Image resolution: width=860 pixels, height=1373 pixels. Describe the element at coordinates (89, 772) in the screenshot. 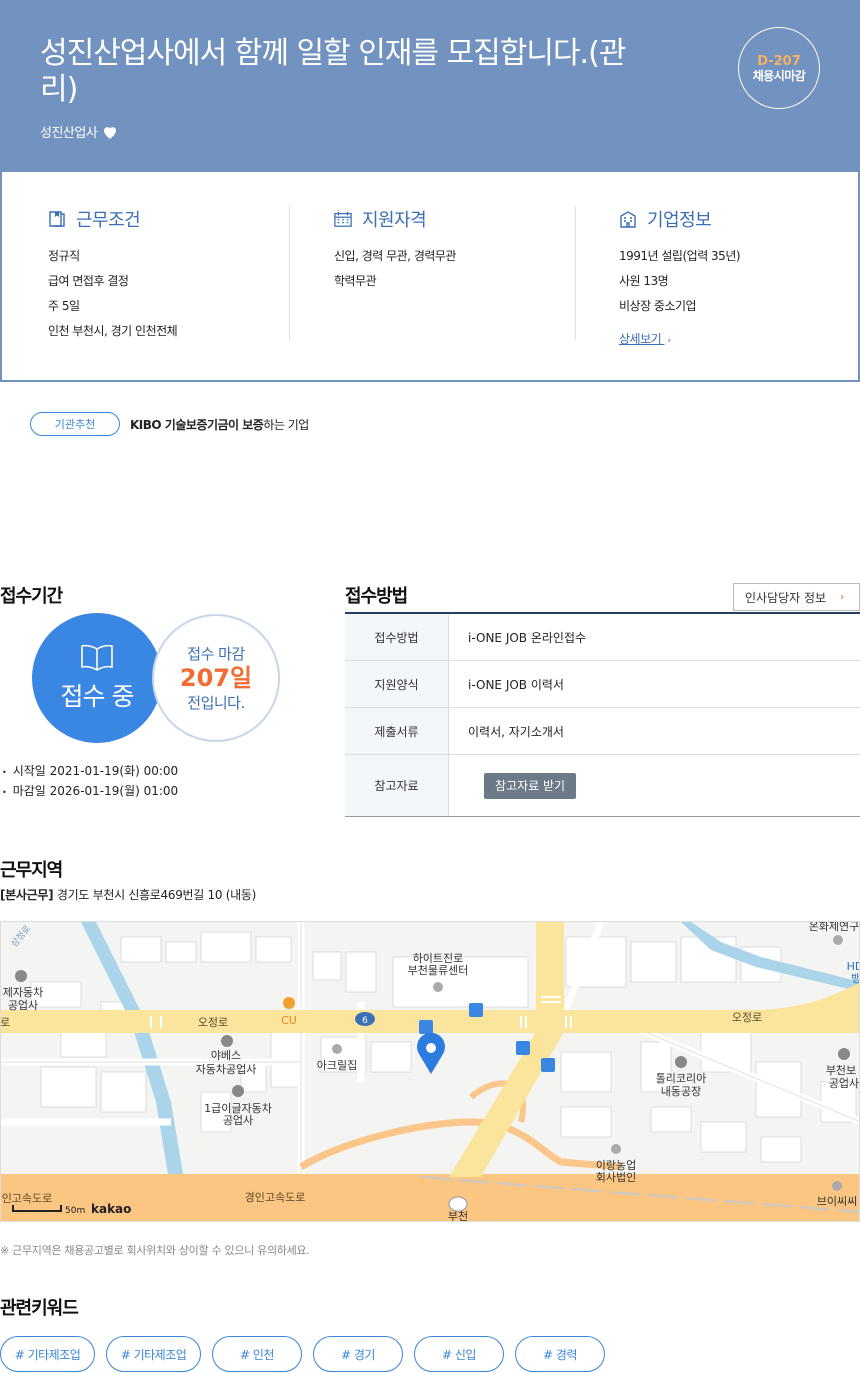

I see `start-date: 시작일 2021-01-19(화) 00:00` at that location.